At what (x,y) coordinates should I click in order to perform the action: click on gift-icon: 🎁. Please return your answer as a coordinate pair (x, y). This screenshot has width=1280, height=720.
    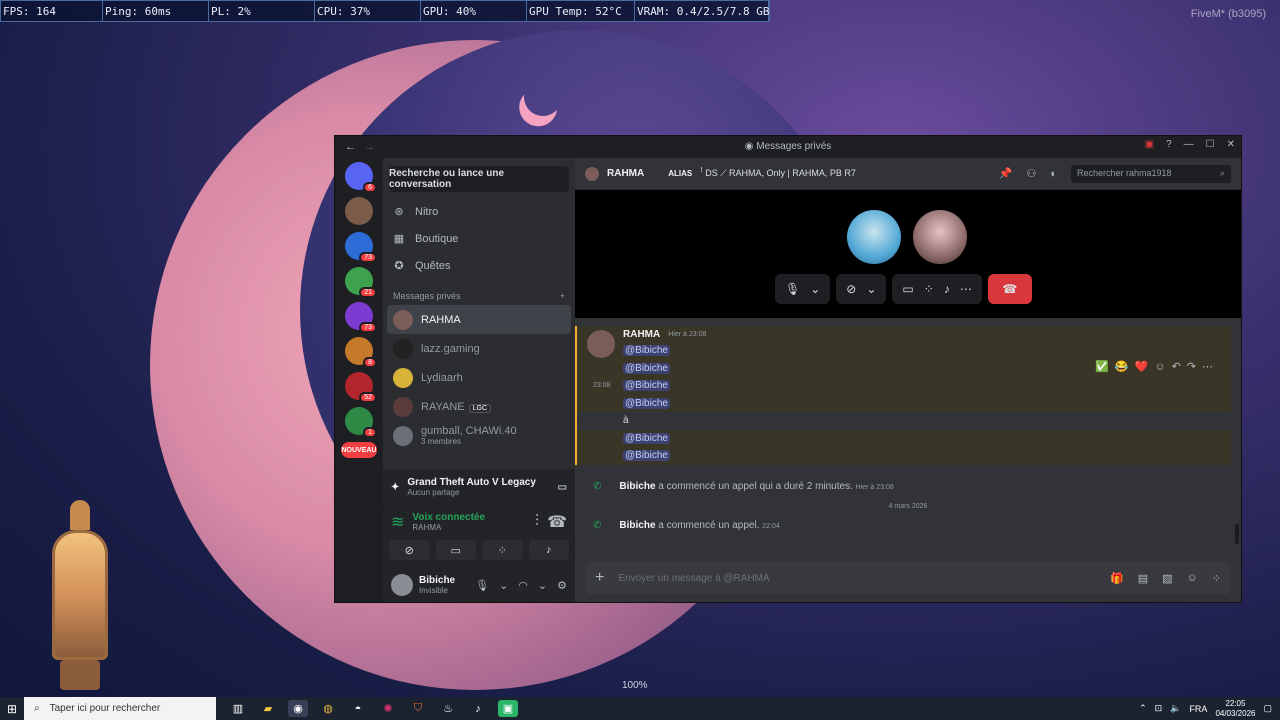
    Looking at the image, I should click on (1117, 578).